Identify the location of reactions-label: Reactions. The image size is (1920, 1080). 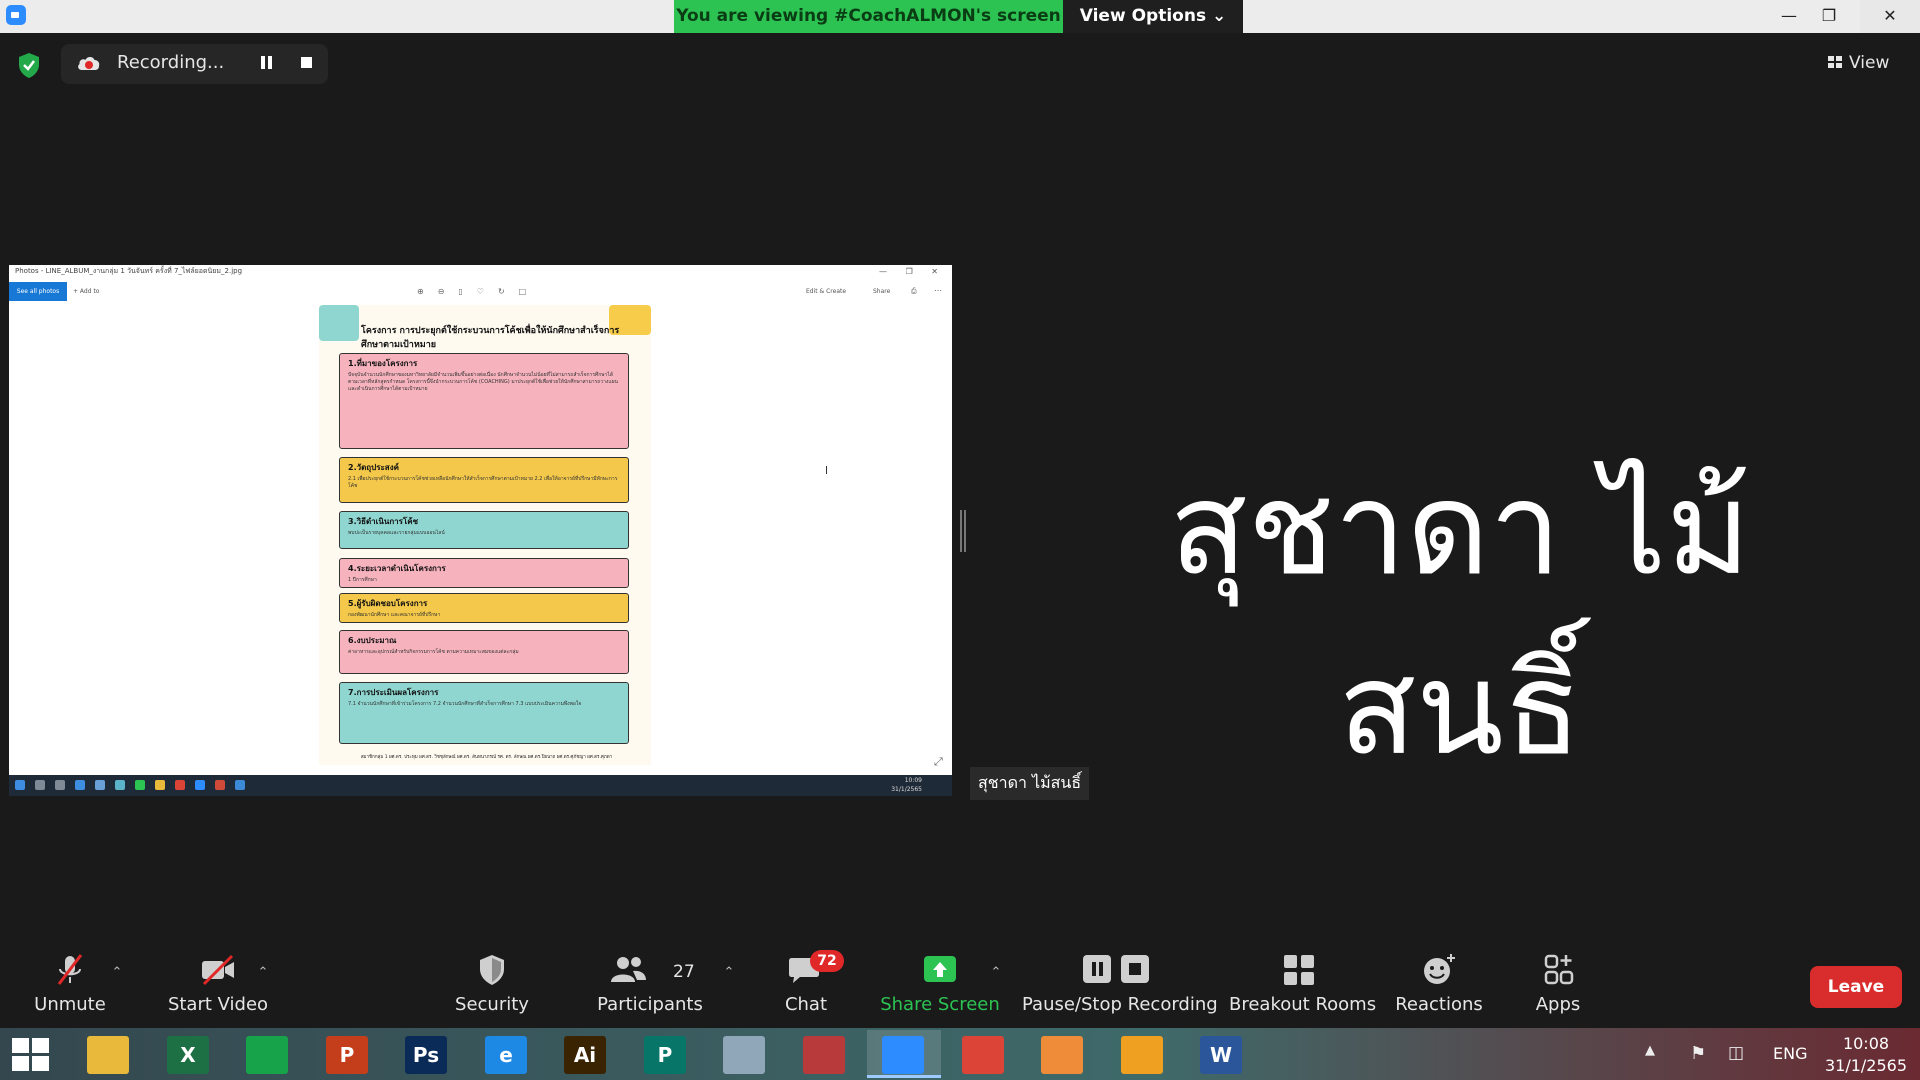
(1439, 1004).